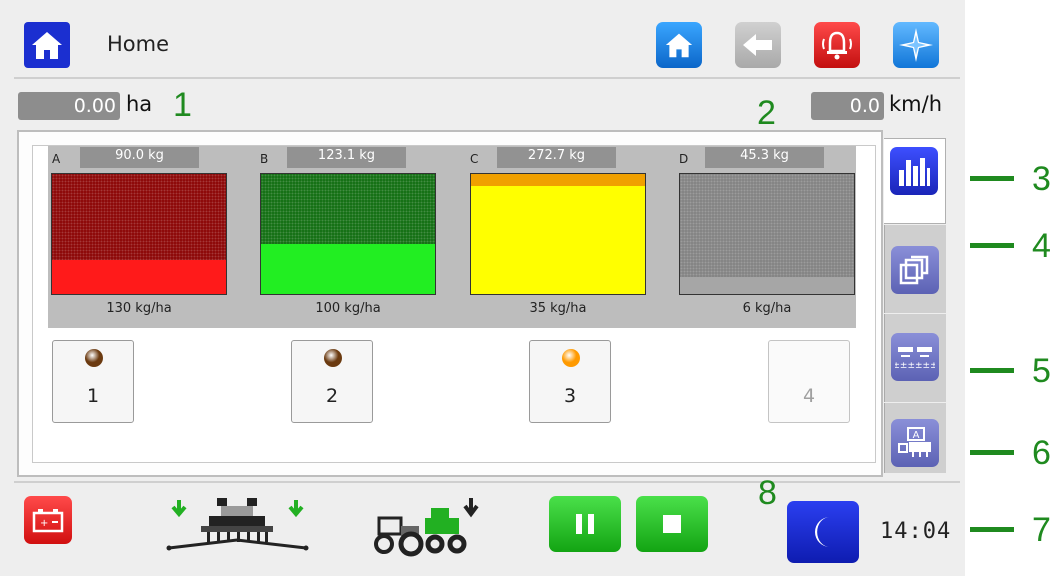  What do you see at coordinates (847, 106) in the screenshot?
I see `speed-value: 0.0` at bounding box center [847, 106].